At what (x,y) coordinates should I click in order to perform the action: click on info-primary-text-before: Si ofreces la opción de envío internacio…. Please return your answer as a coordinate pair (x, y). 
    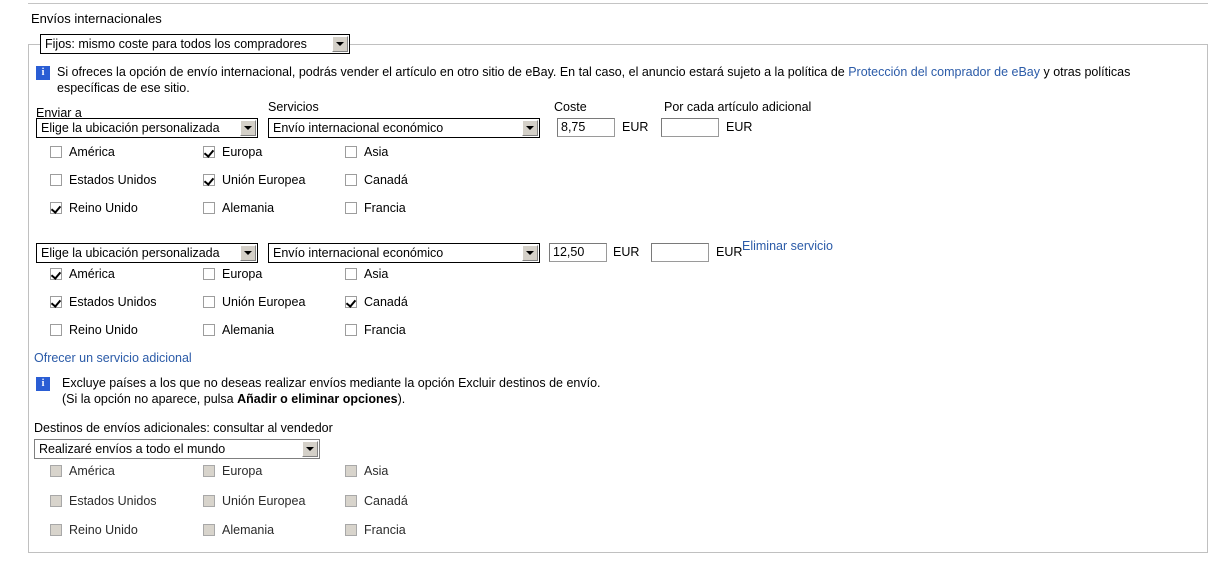
    Looking at the image, I should click on (453, 72).